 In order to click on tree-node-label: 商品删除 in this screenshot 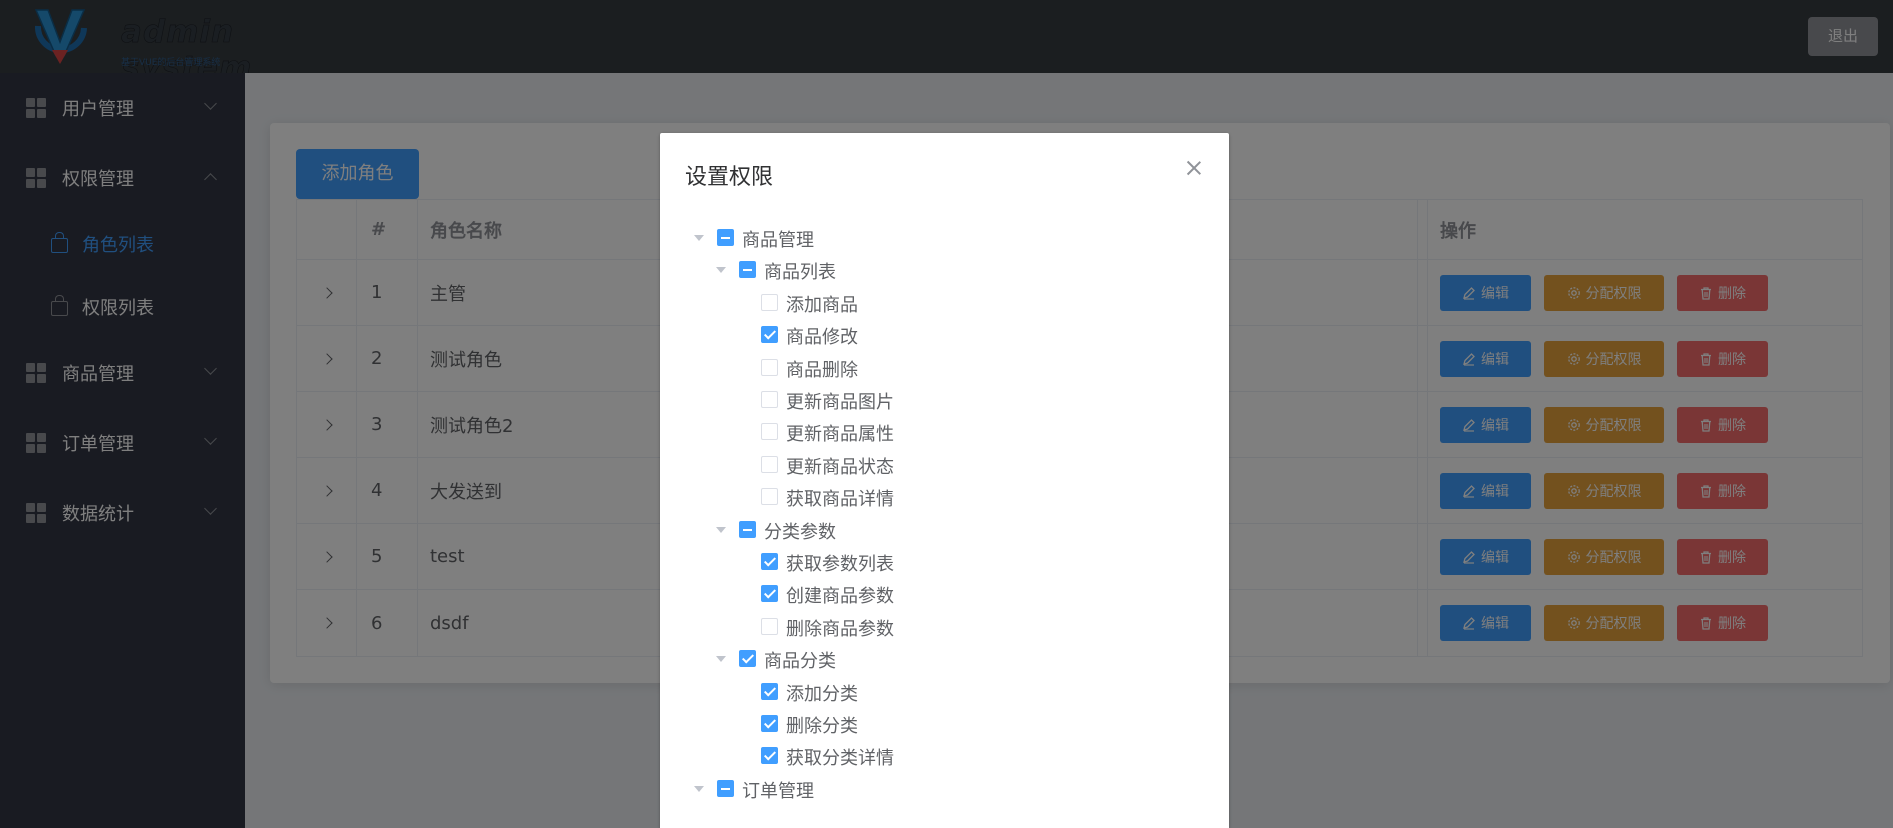, I will do `click(822, 370)`.